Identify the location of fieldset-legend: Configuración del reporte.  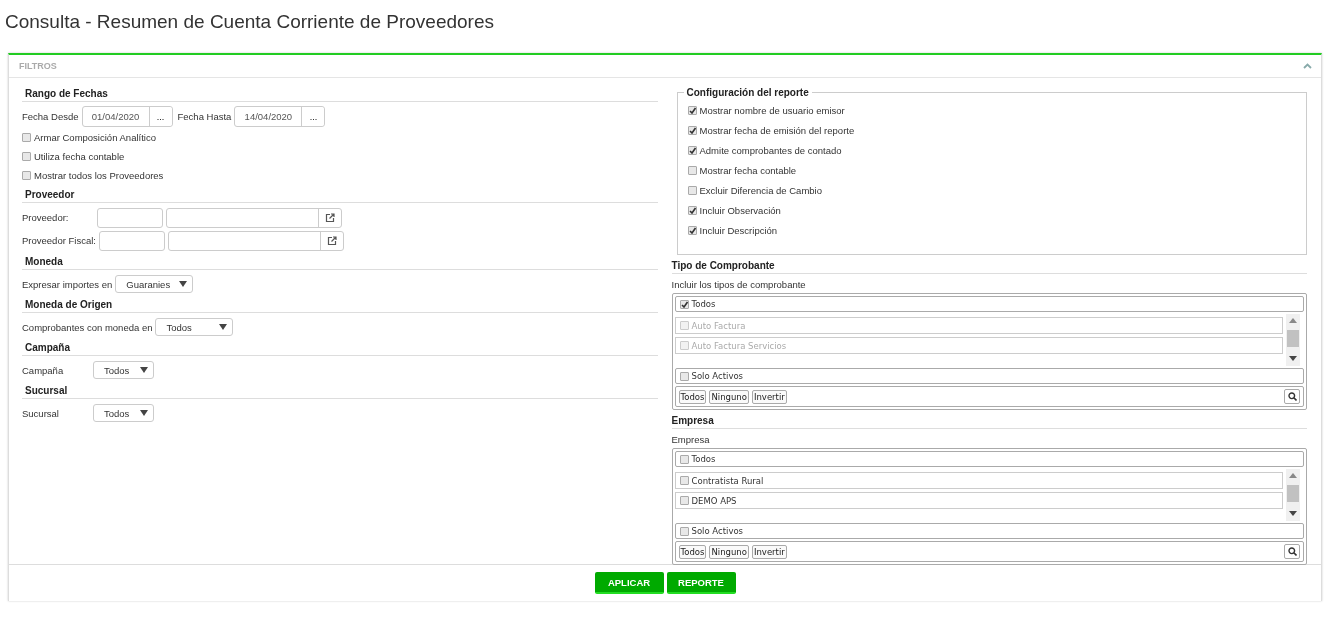
(747, 92).